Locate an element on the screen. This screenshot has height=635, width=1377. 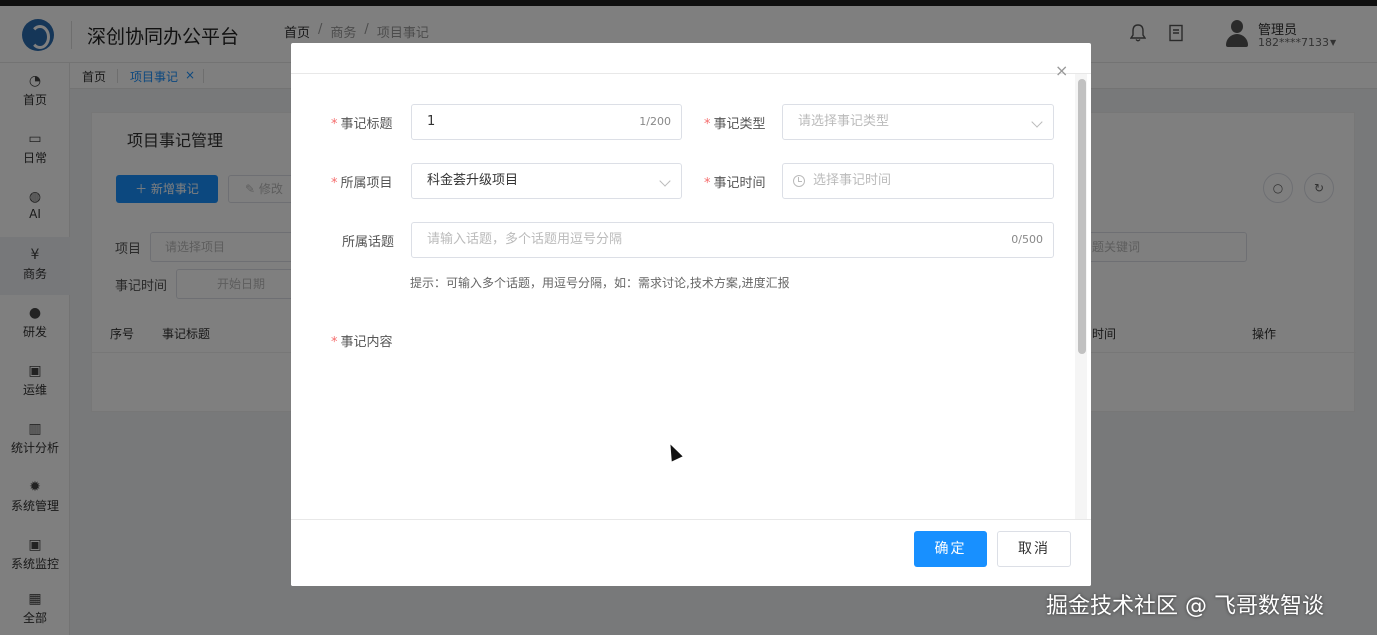
field-label-topic: 所属话题 is located at coordinates (368, 242).